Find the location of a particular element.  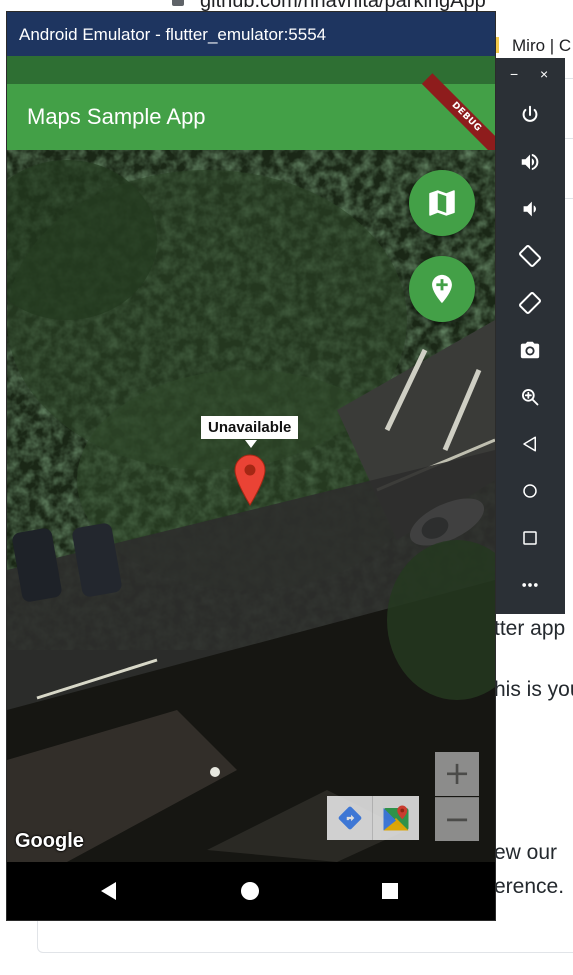

debug-banner-clip: DEBUG is located at coordinates (435, 103).